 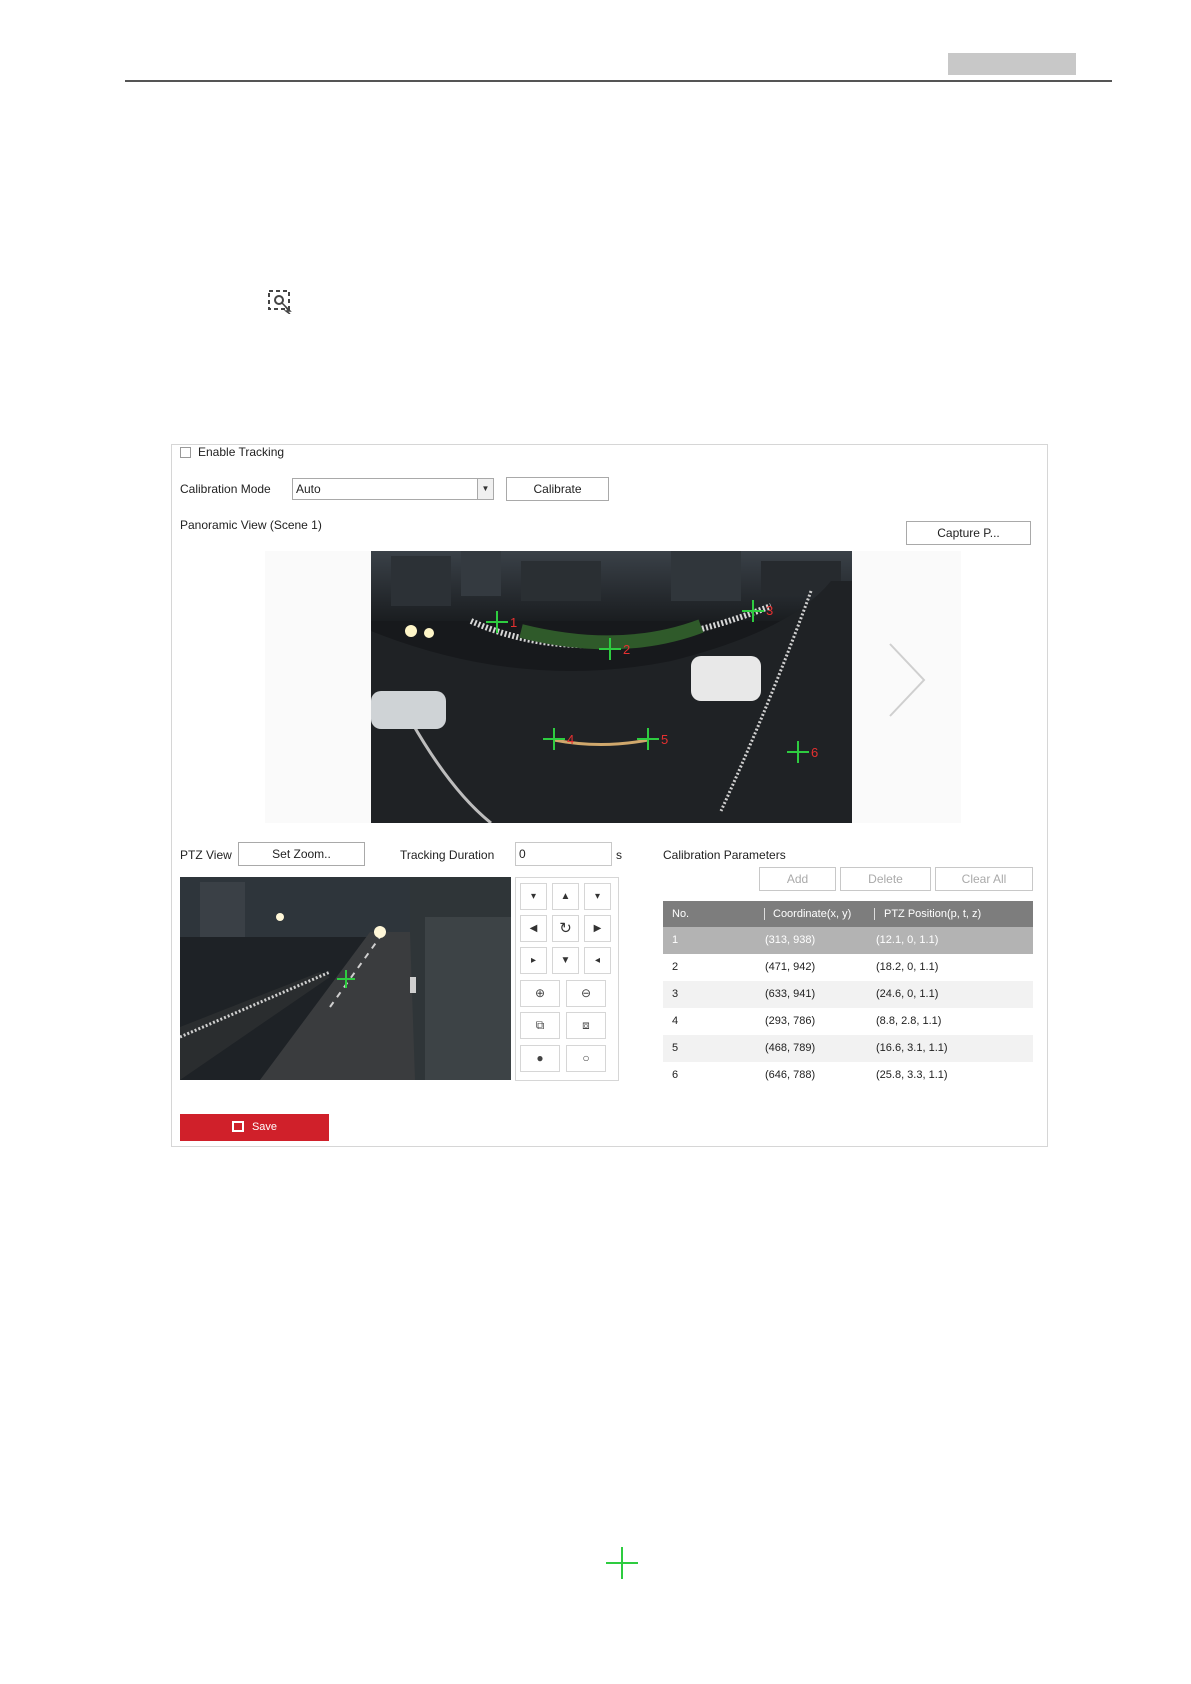 I want to click on table-row: 4 (293, 786) (8.8, 2.8, 1.1), so click(x=848, y=1021).